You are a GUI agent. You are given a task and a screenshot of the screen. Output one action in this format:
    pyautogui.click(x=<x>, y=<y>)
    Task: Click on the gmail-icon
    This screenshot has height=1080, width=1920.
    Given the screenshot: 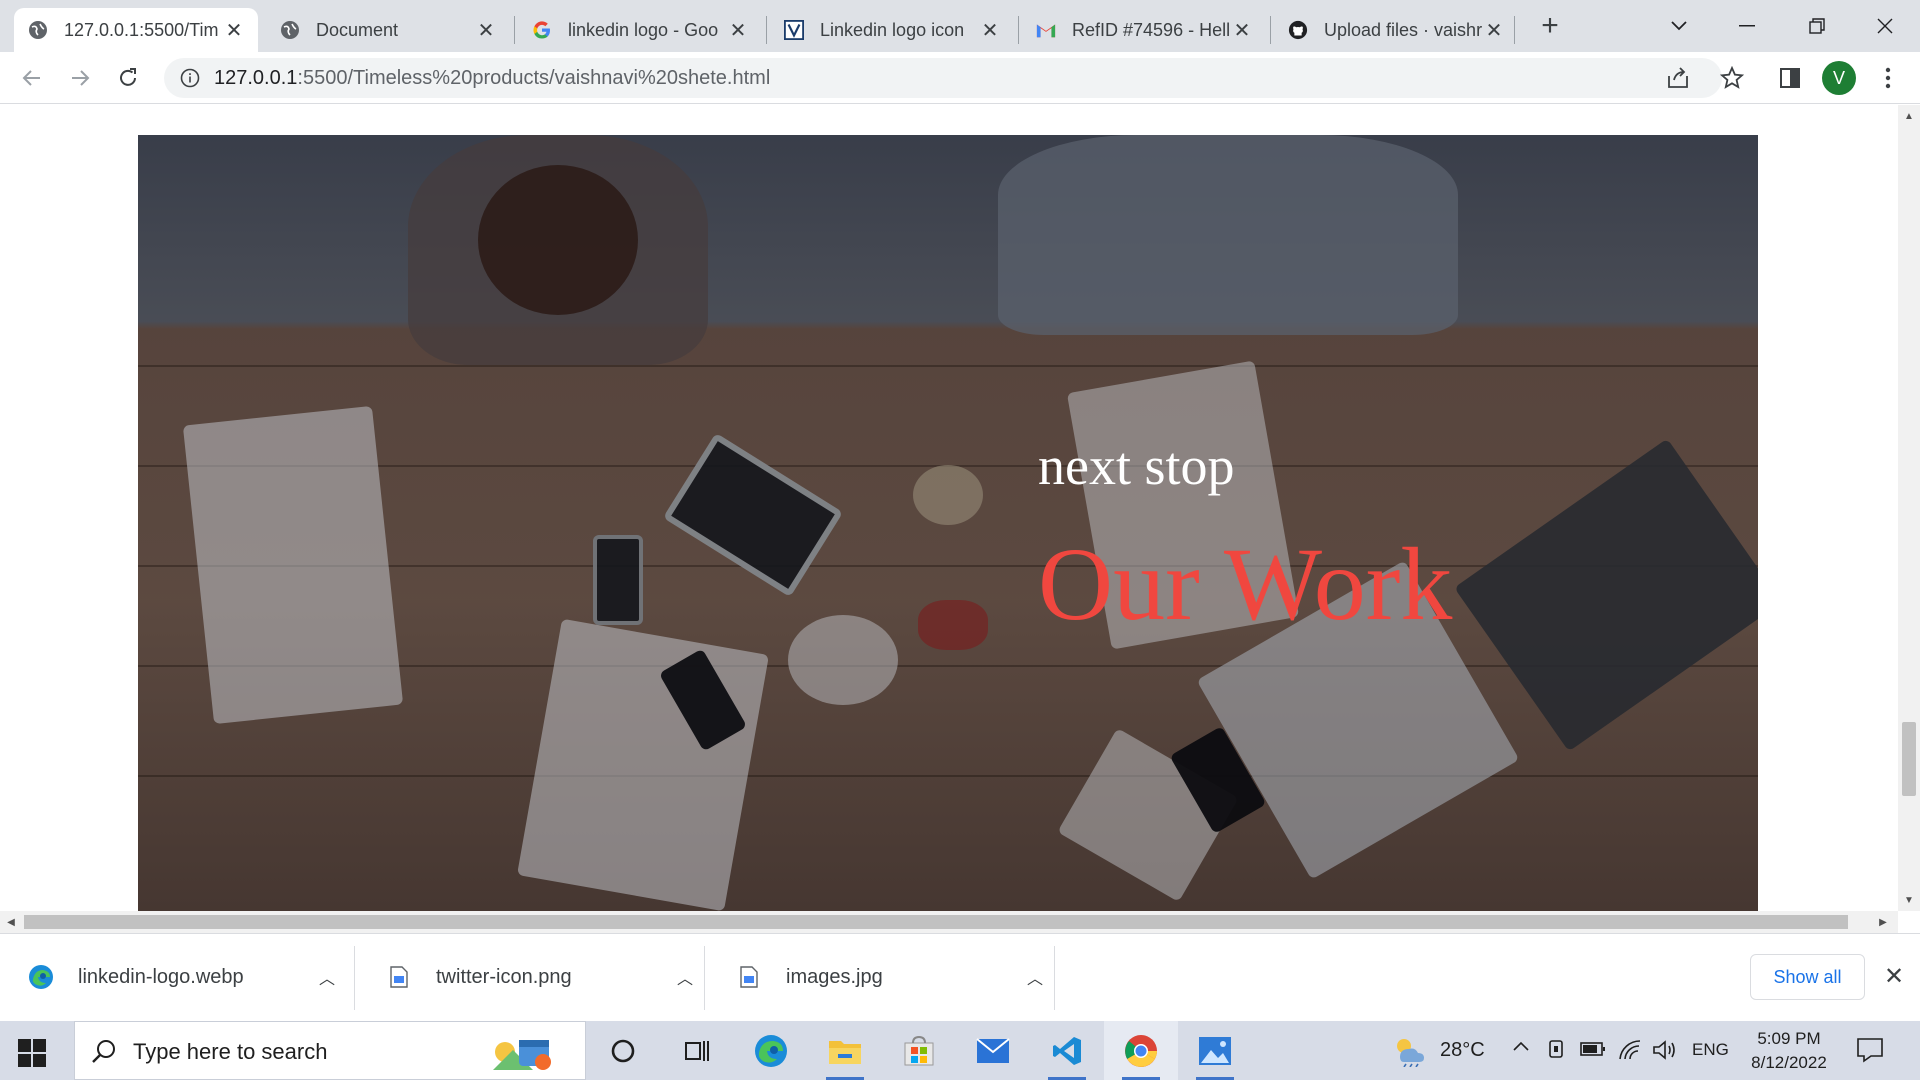 What is the action you would take?
    pyautogui.click(x=1046, y=30)
    